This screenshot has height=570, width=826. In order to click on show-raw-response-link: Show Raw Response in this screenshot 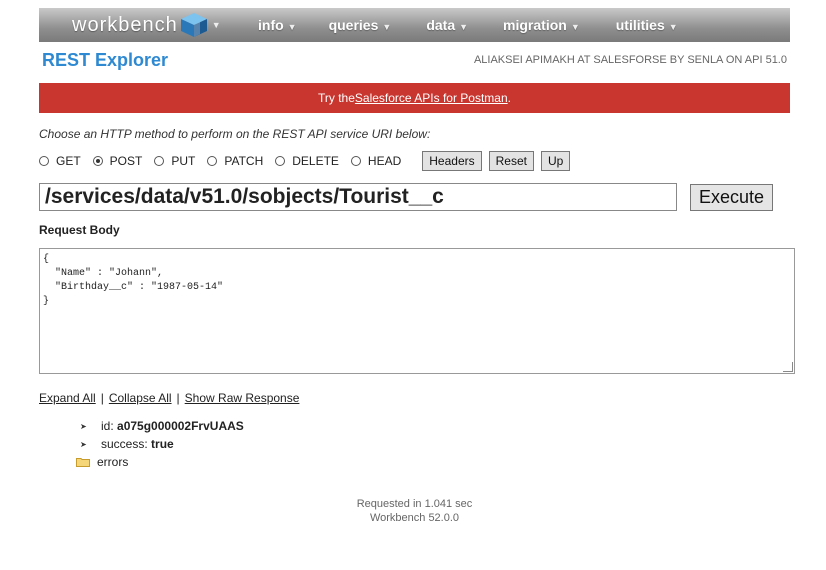, I will do `click(242, 398)`.